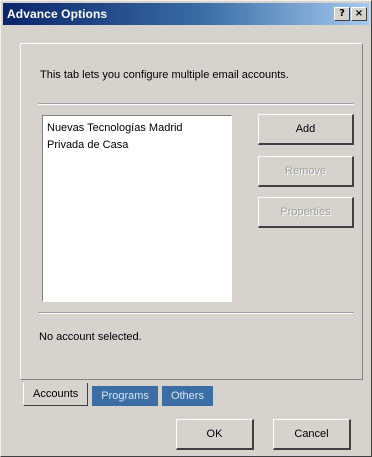  Describe the element at coordinates (187, 396) in the screenshot. I see `tab-others: Others` at that location.